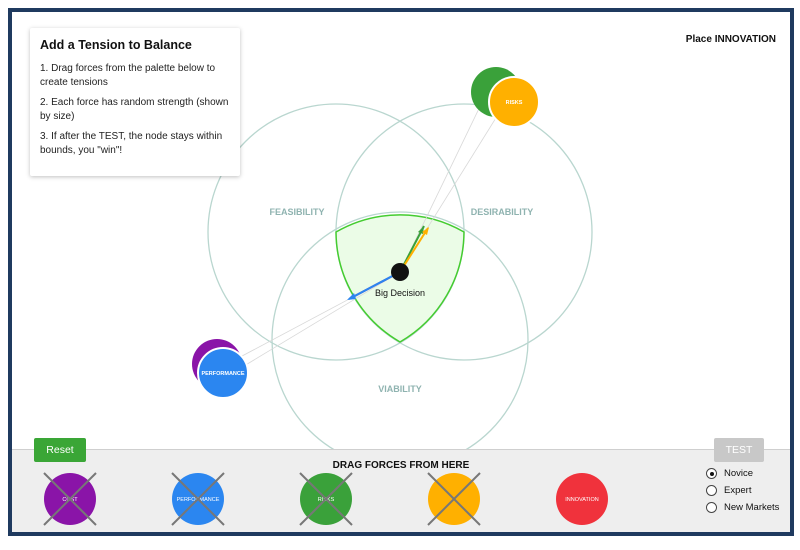 Image resolution: width=800 pixels, height=550 pixels. I want to click on level-option-label: Novice, so click(739, 473).